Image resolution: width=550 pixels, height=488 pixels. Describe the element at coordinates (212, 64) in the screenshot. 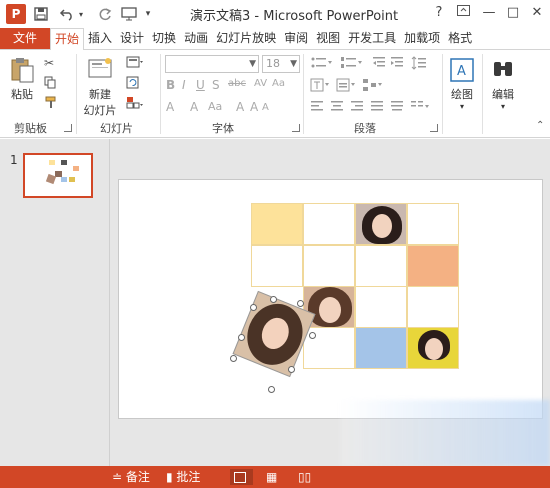

I see `font-name-combo: ▼` at that location.